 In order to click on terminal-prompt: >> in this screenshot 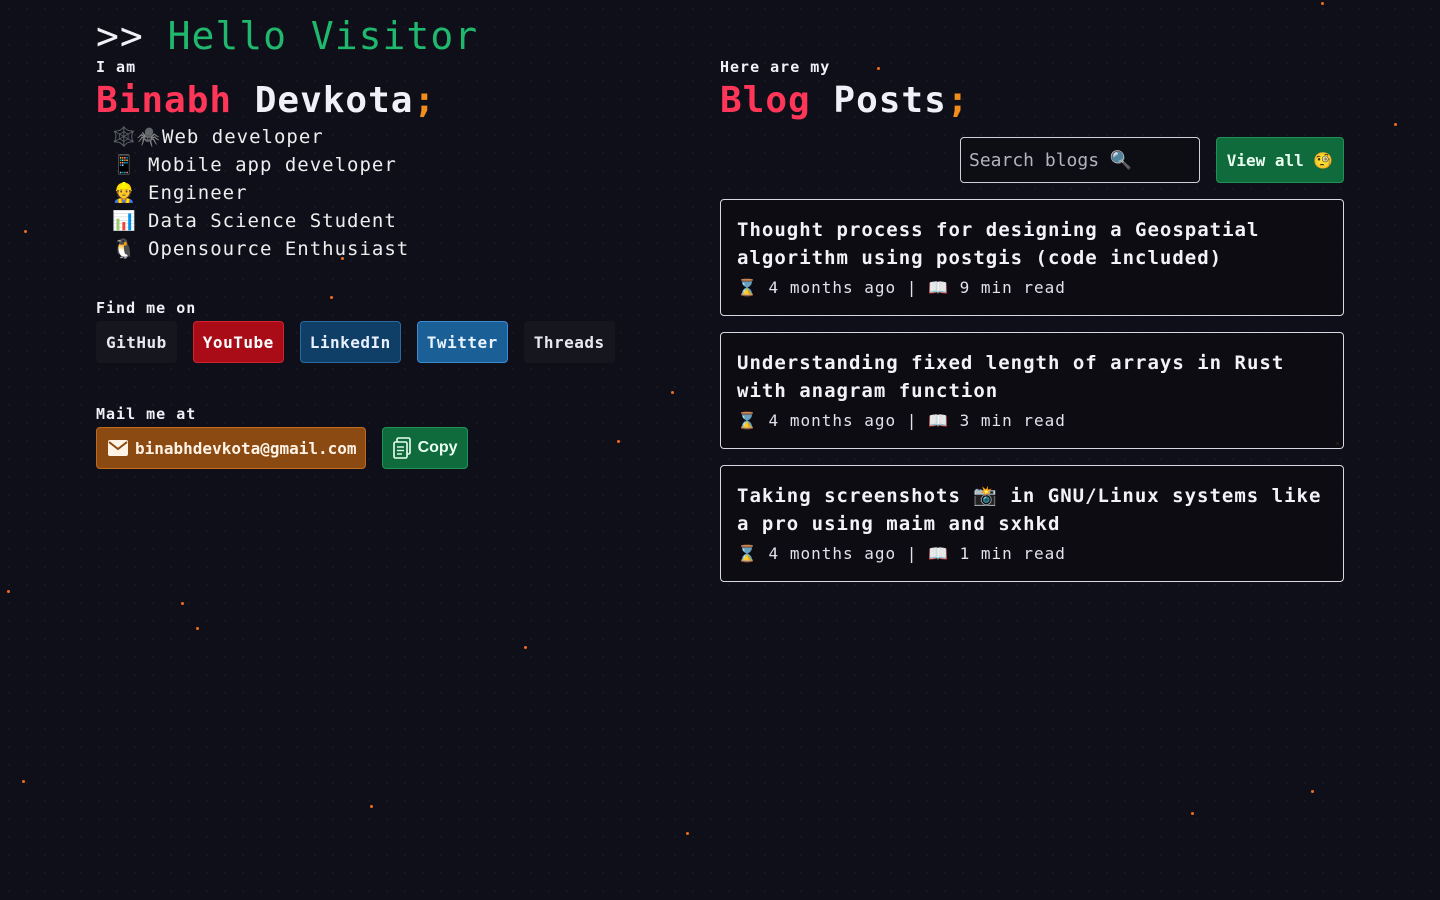, I will do `click(120, 36)`.